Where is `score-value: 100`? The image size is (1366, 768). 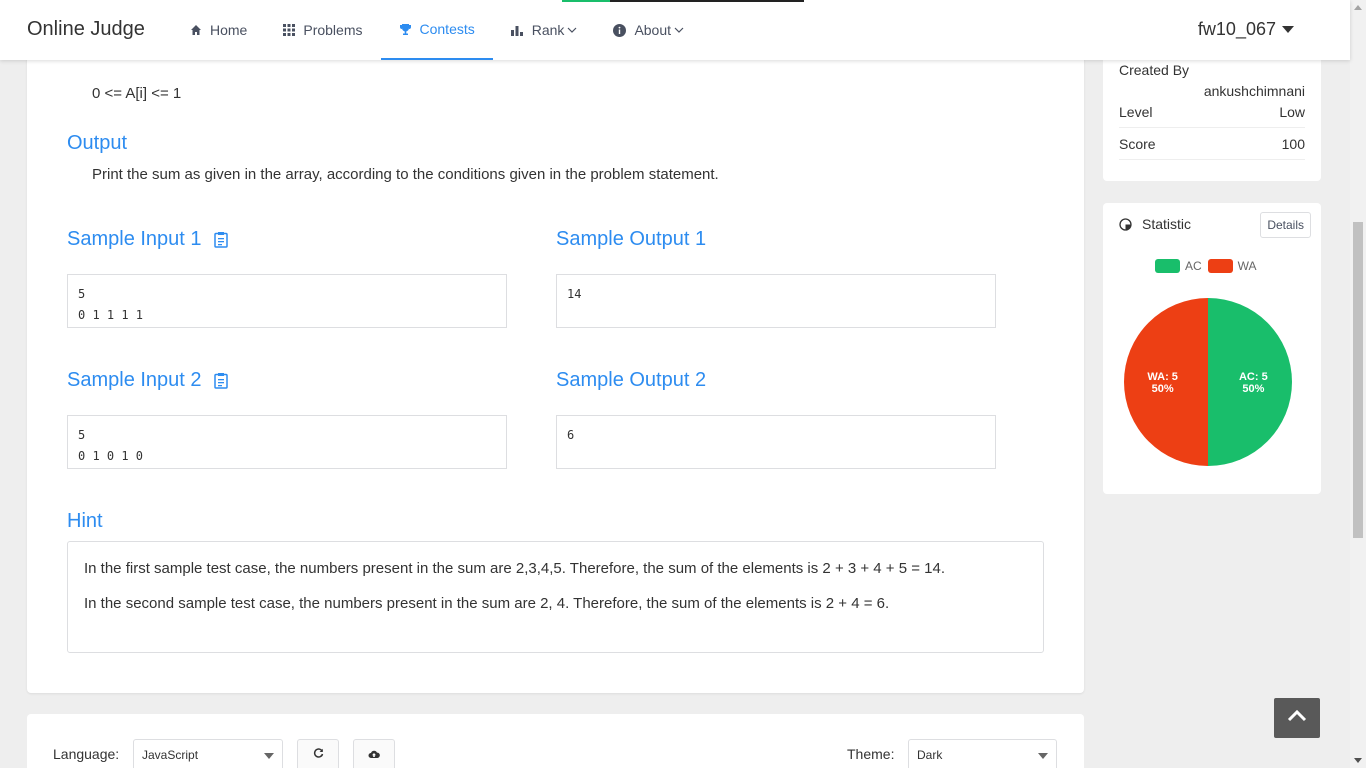
score-value: 100 is located at coordinates (1293, 144).